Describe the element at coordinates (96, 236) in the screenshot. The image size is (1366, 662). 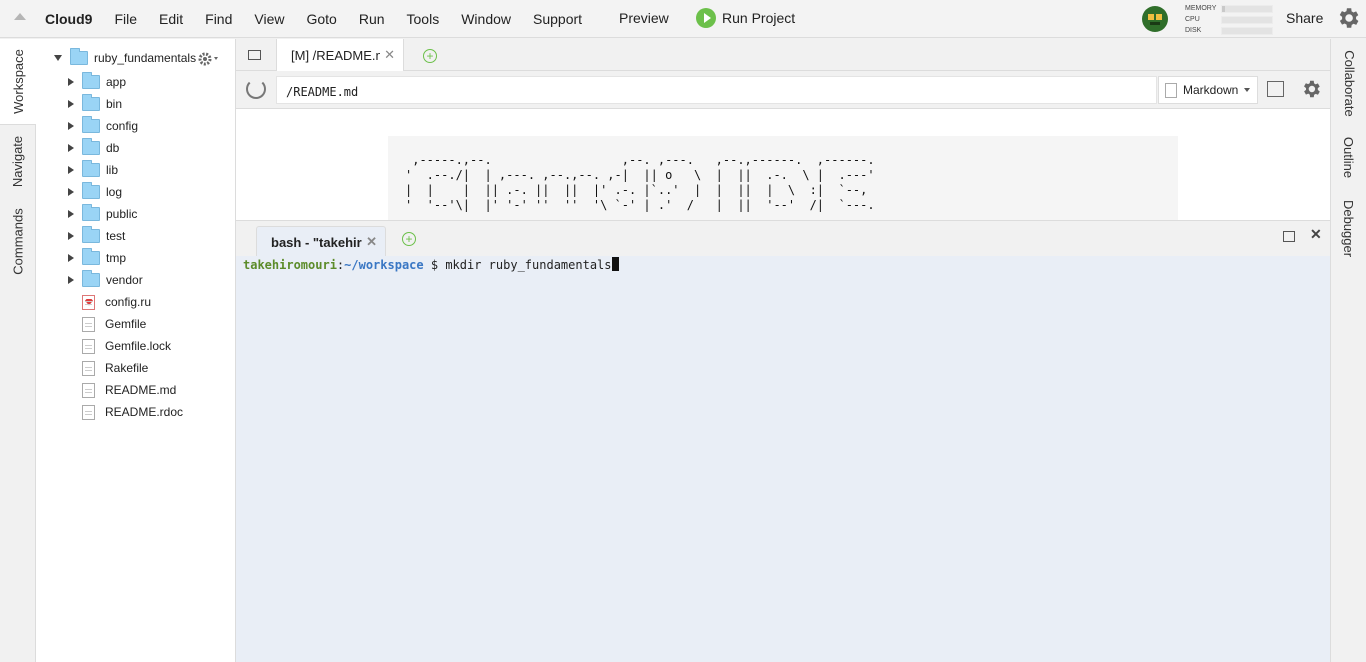
I see `tree-folder-item: test` at that location.